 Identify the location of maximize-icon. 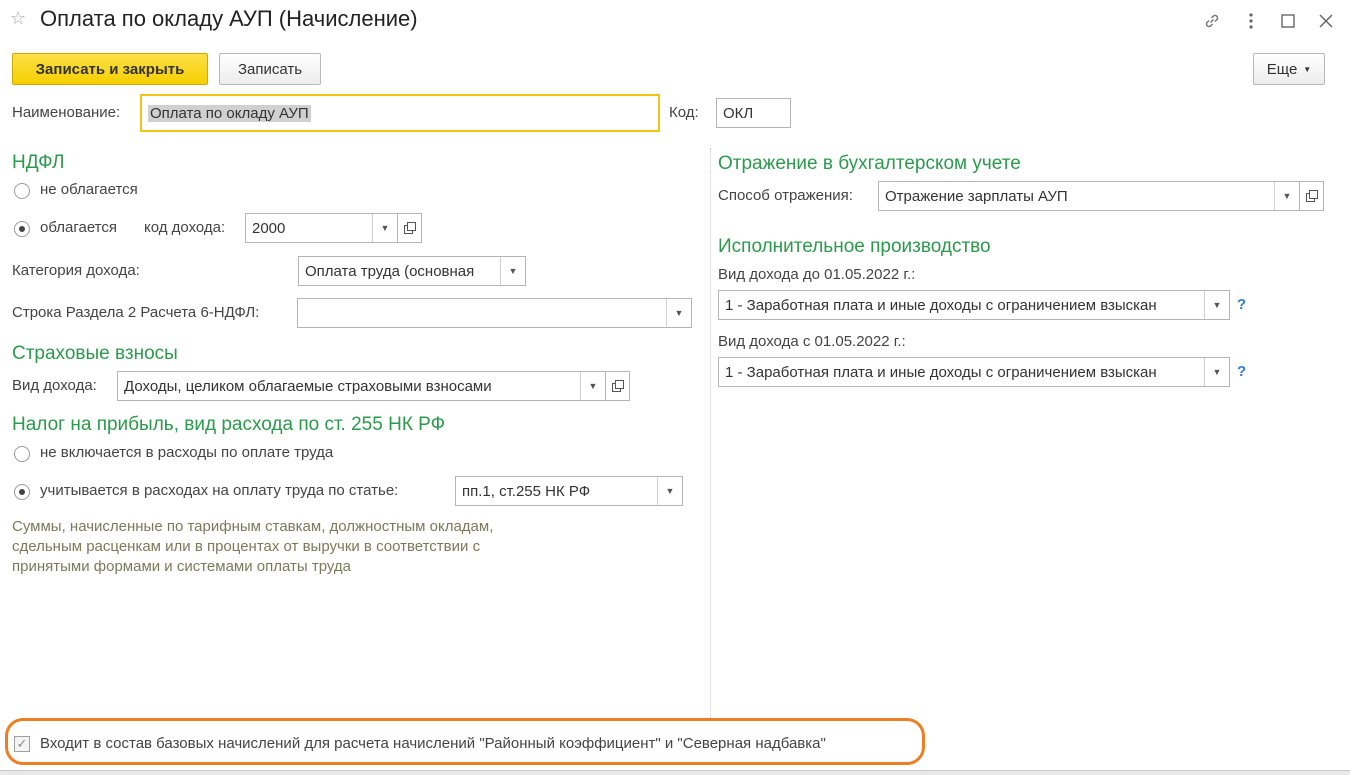
(1288, 21).